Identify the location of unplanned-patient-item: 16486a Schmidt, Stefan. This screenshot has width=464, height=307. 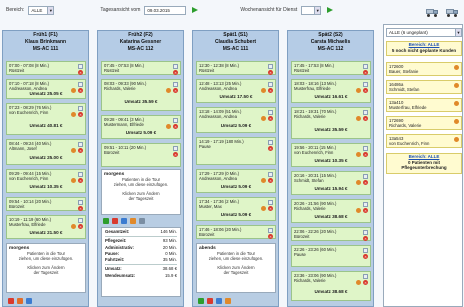
(424, 87).